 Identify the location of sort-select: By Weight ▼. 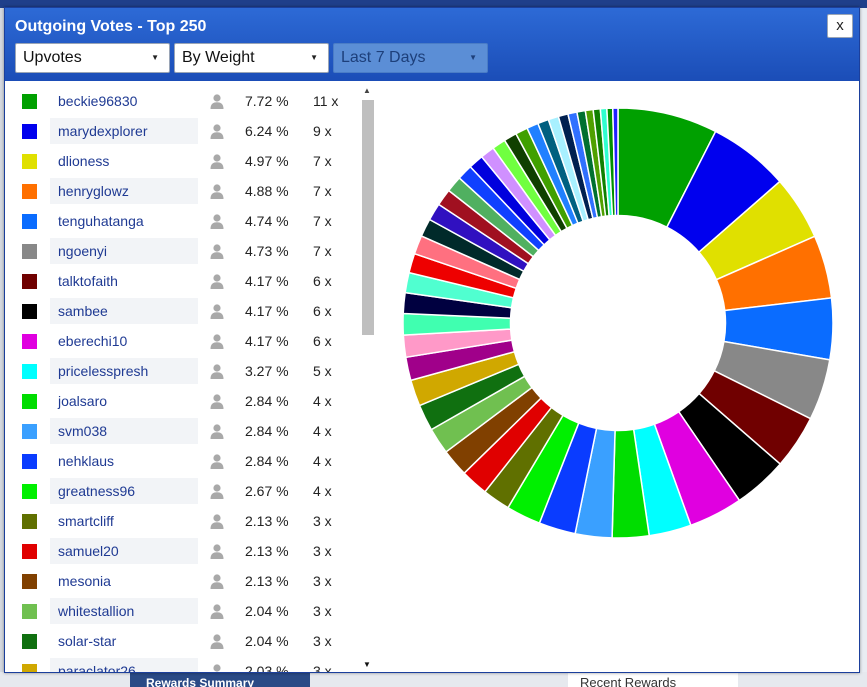
(251, 58).